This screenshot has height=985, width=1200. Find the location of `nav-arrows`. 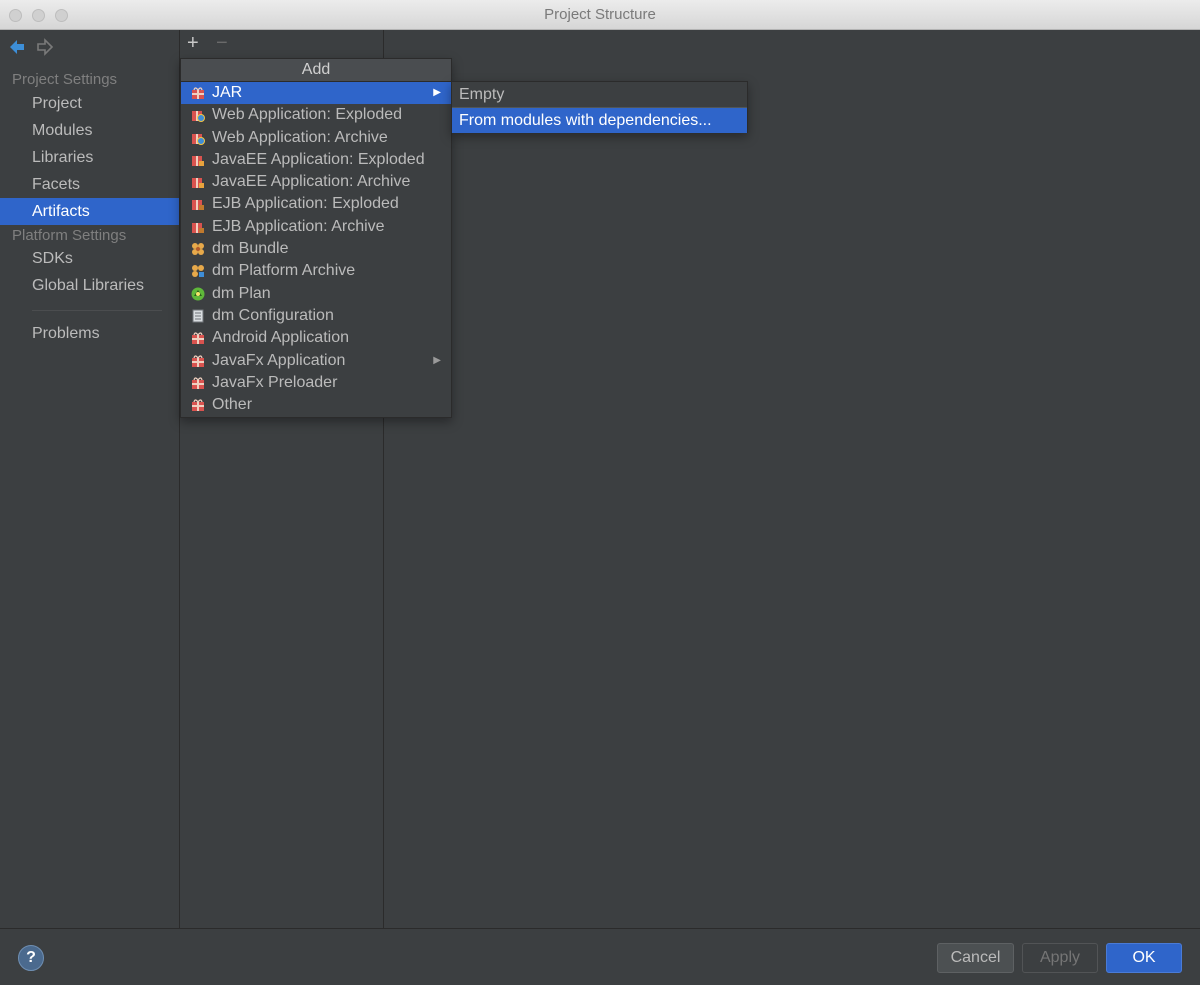

nav-arrows is located at coordinates (34, 47).